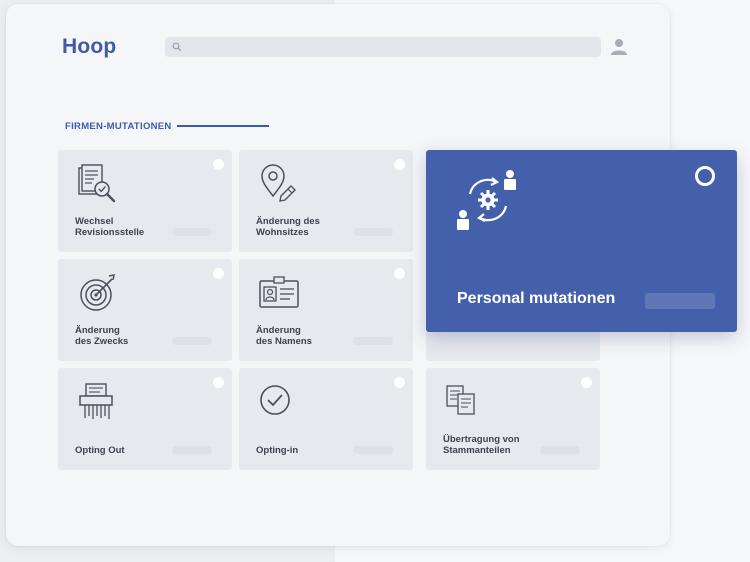  Describe the element at coordinates (100, 450) in the screenshot. I see `card-label: Opting Out` at that location.